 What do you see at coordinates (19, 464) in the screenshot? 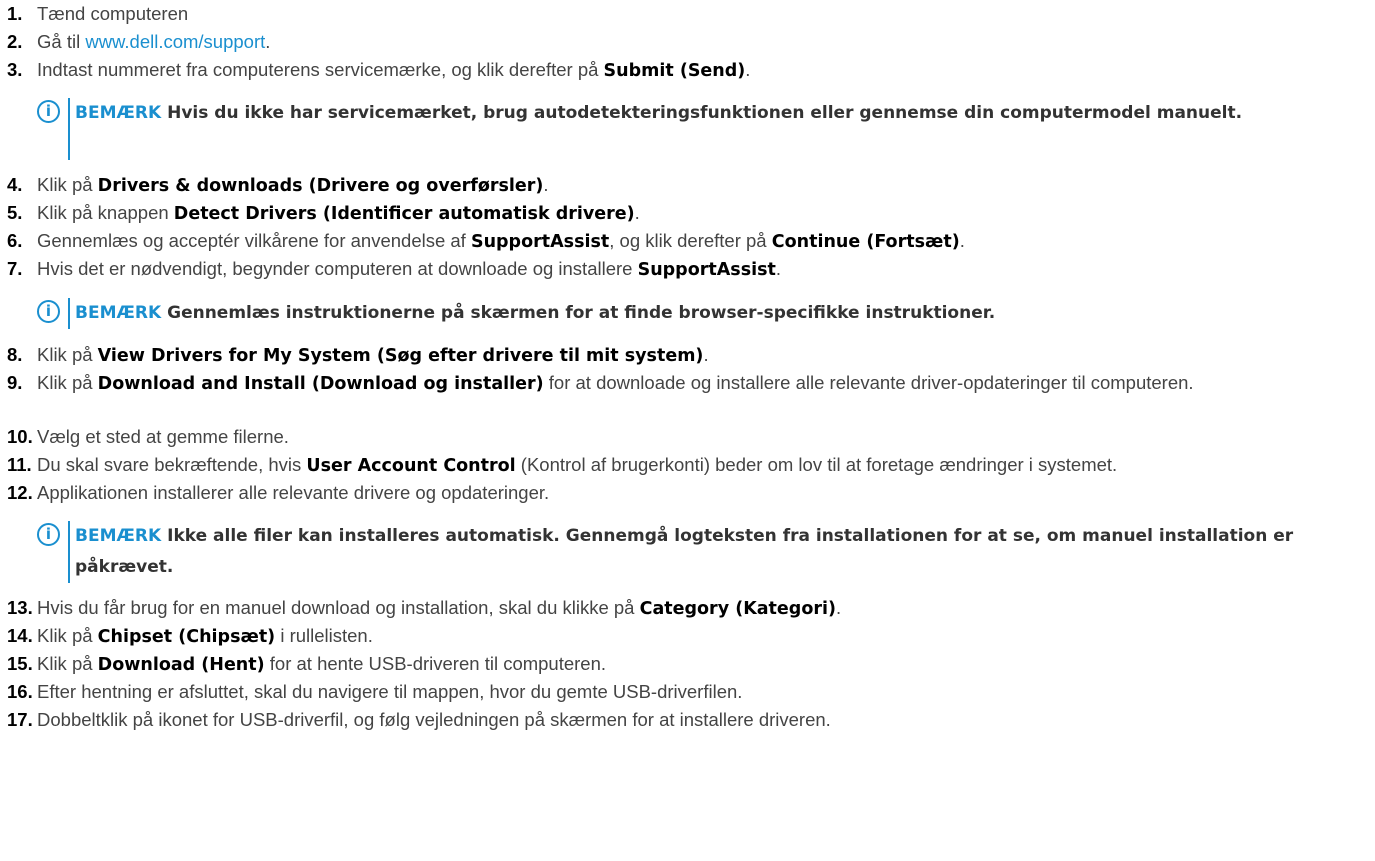
I see `step-number: 11.` at bounding box center [19, 464].